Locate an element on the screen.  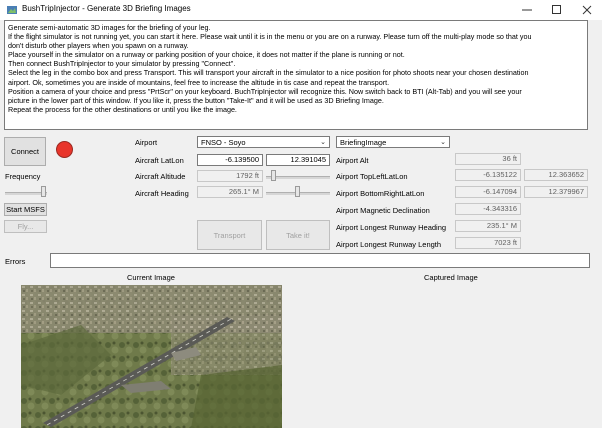
captured-image-label: Captured Image is located at coordinates (451, 277).